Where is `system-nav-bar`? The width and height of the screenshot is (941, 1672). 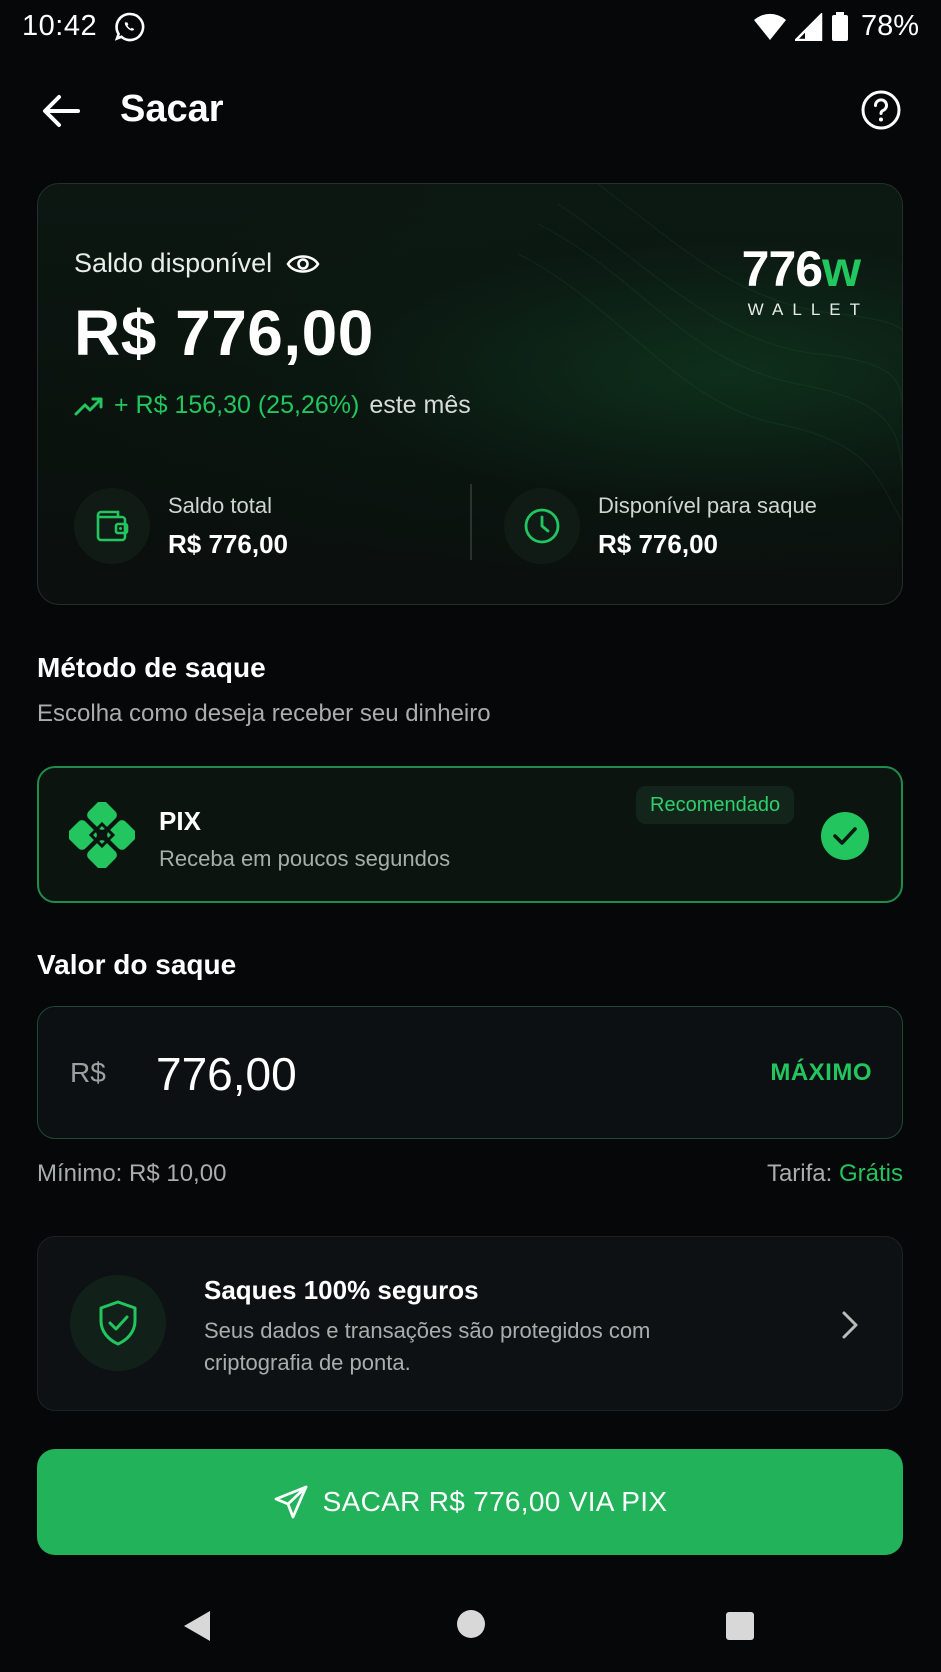
system-nav-bar is located at coordinates (470, 1631).